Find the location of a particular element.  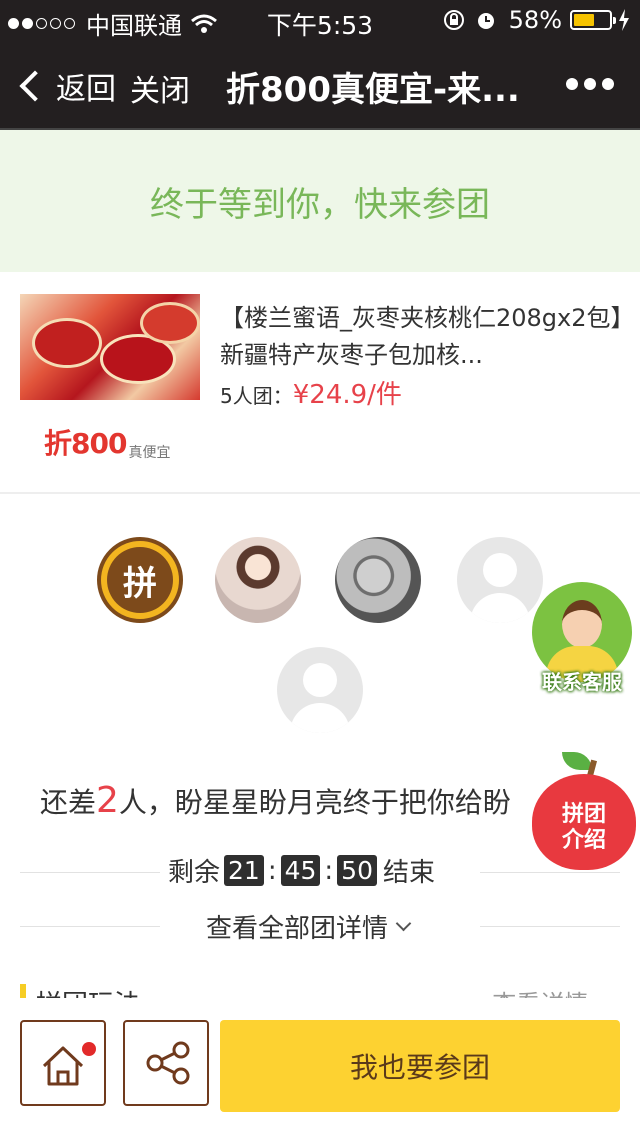

rules-more-link: 查看详情 > is located at coordinates (554, 991).